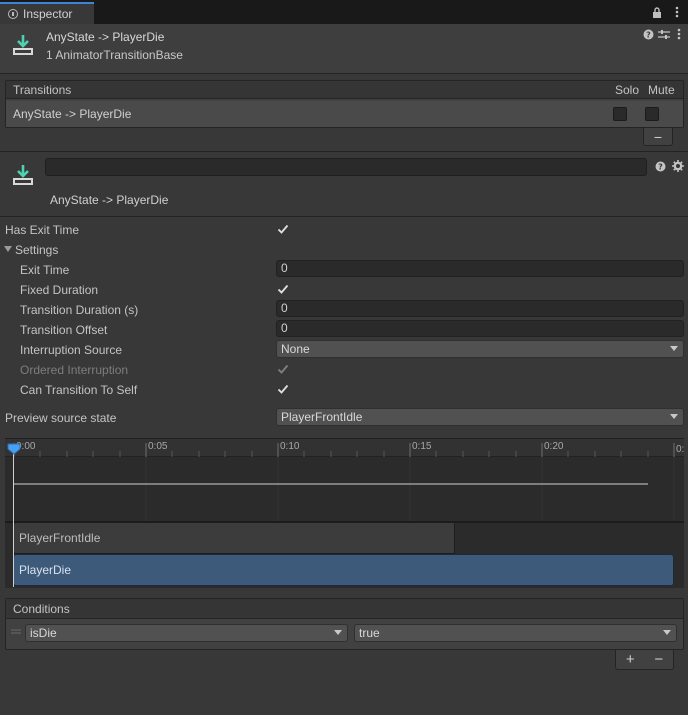 The image size is (688, 715). I want to click on solo-header-label: Solo, so click(627, 90).